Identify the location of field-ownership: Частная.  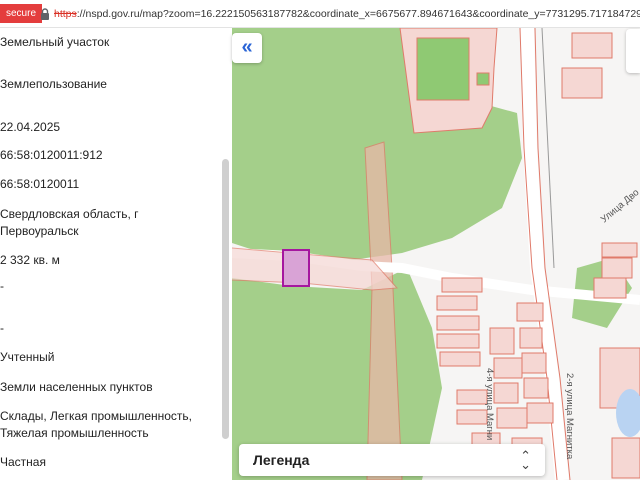
(23, 462).